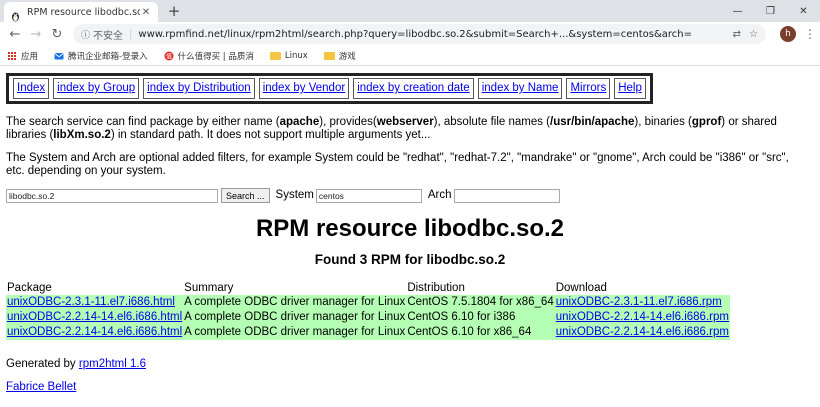 The width and height of the screenshot is (820, 407). Describe the element at coordinates (788, 34) in the screenshot. I see `profile-avatar: h` at that location.